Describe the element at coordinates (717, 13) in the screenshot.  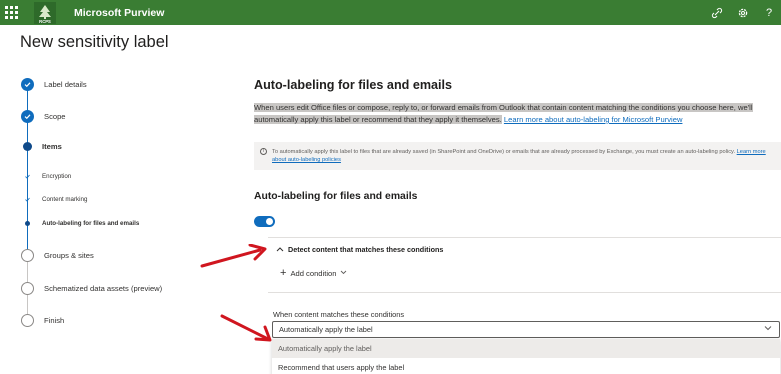
I see `link-icon` at that location.